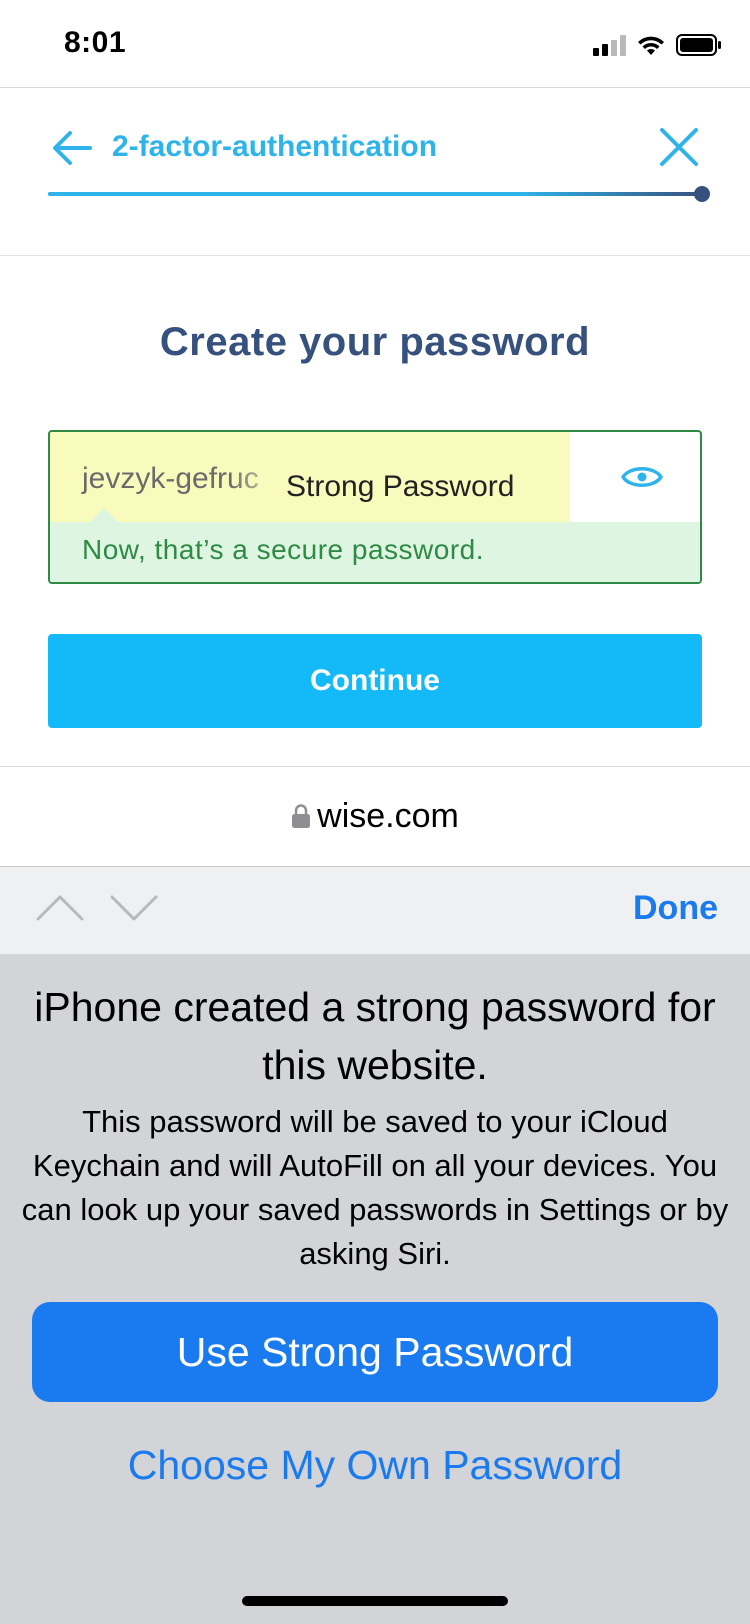 The height and width of the screenshot is (1624, 750). I want to click on tooltip-caret, so click(104, 515).